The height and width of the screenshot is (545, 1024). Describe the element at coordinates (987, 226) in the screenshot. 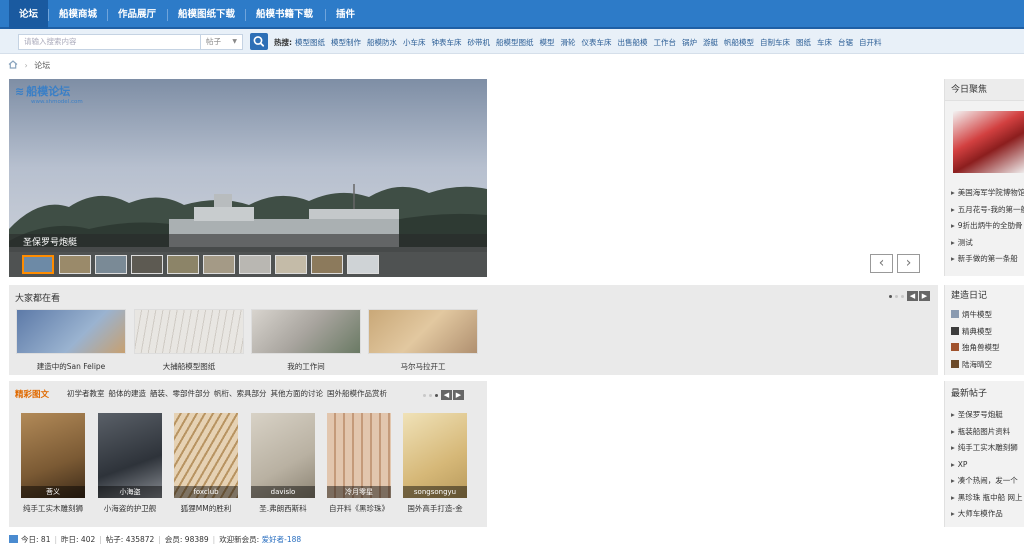

I see `list-item: 9折出炳牛的全肋骨` at that location.